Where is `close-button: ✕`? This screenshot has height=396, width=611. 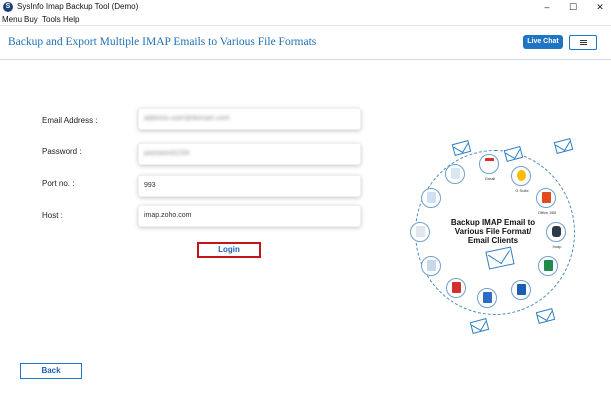 close-button: ✕ is located at coordinates (600, 7).